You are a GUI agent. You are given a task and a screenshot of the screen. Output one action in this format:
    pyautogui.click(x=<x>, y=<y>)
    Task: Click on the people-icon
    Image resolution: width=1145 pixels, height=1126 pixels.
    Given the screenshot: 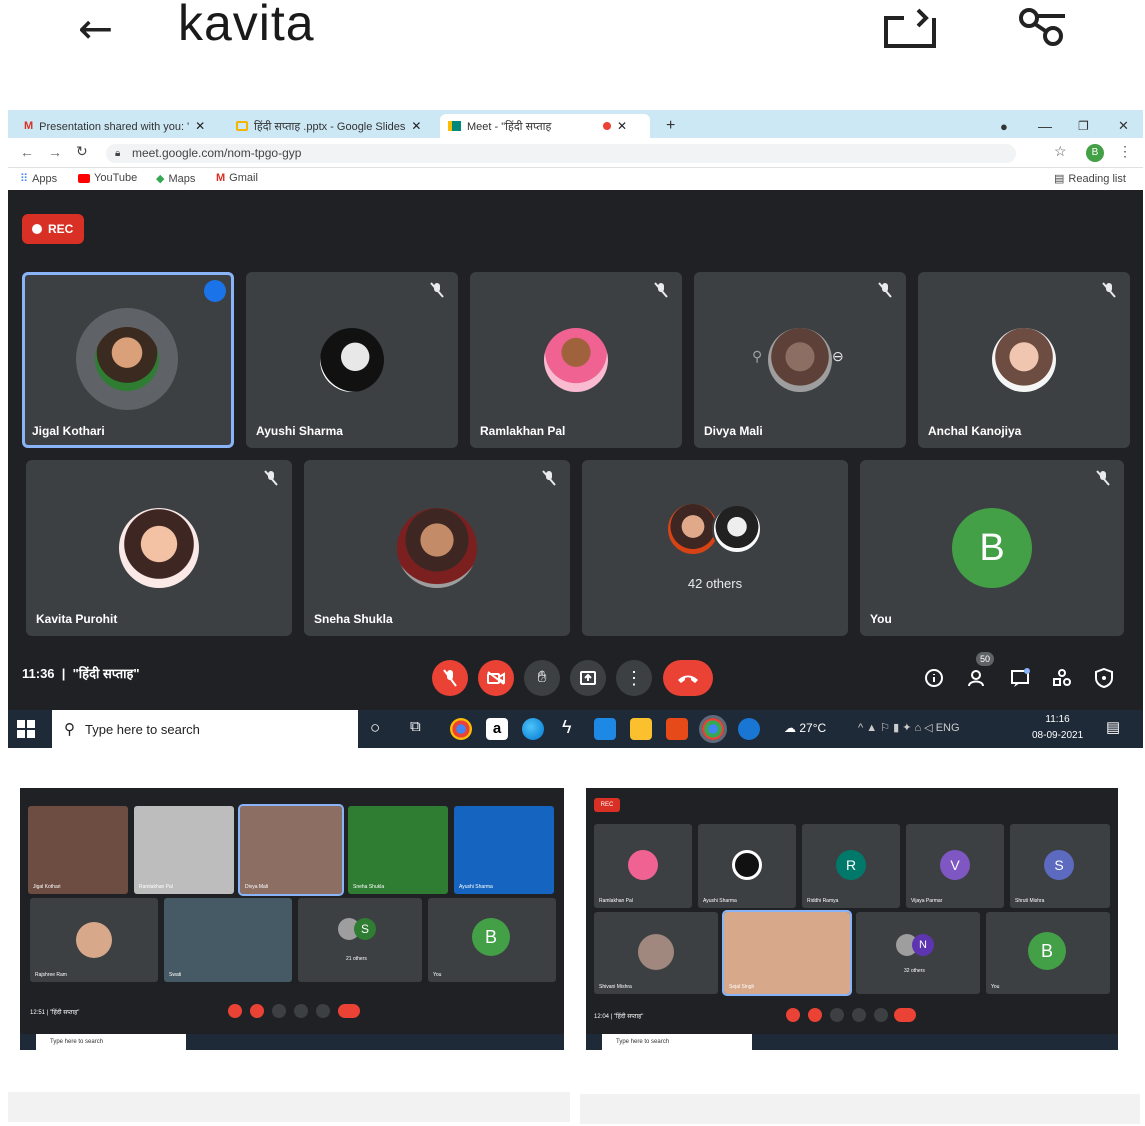 What is the action you would take?
    pyautogui.click(x=978, y=678)
    